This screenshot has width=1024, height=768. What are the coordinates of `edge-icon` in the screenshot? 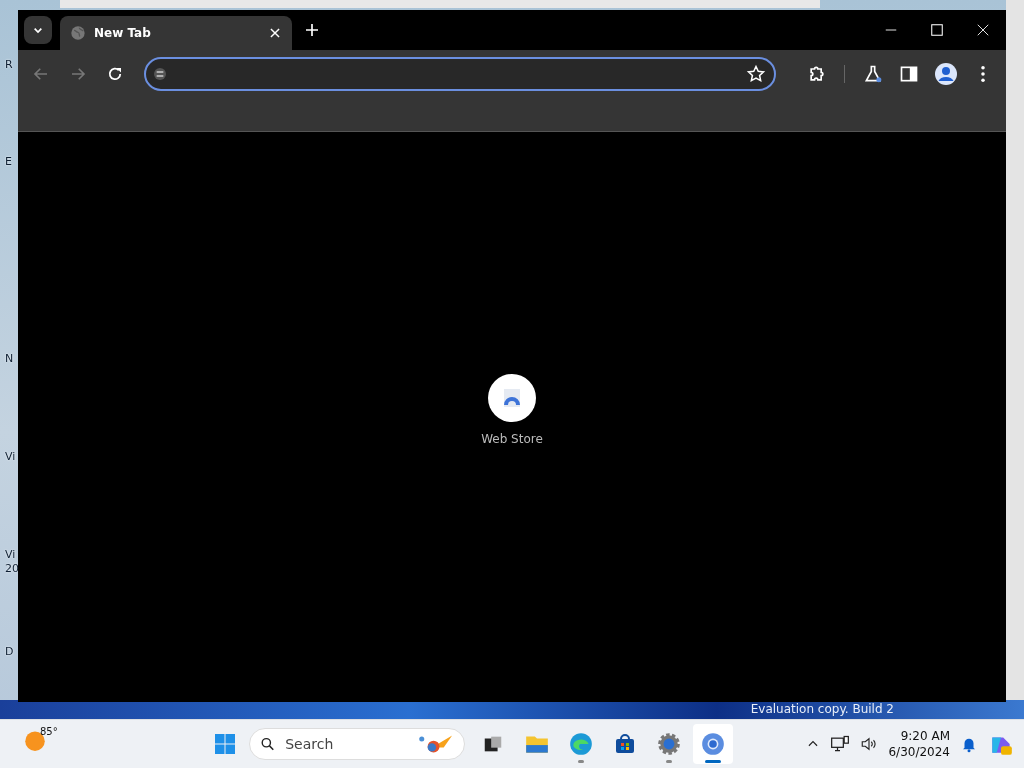 It's located at (581, 744).